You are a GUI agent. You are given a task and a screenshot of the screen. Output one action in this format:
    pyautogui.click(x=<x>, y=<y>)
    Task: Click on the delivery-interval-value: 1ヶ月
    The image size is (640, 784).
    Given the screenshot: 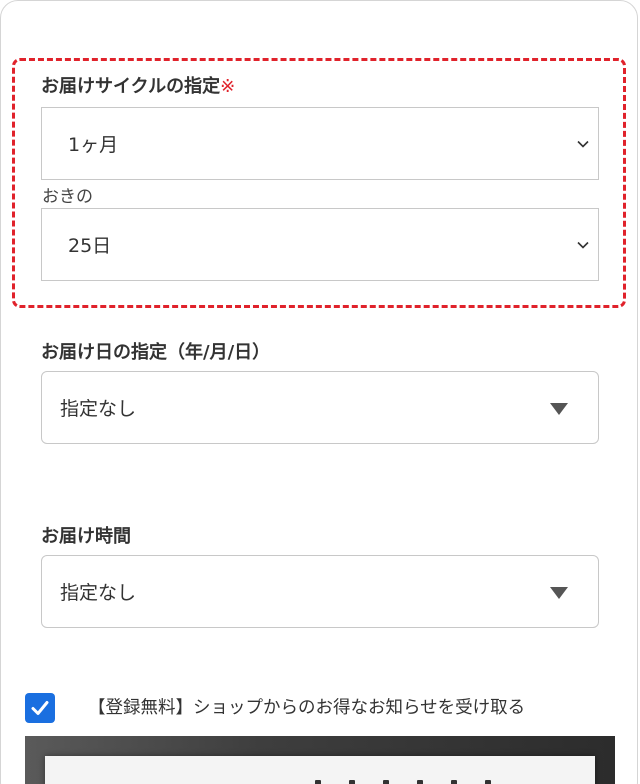 What is the action you would take?
    pyautogui.click(x=93, y=145)
    